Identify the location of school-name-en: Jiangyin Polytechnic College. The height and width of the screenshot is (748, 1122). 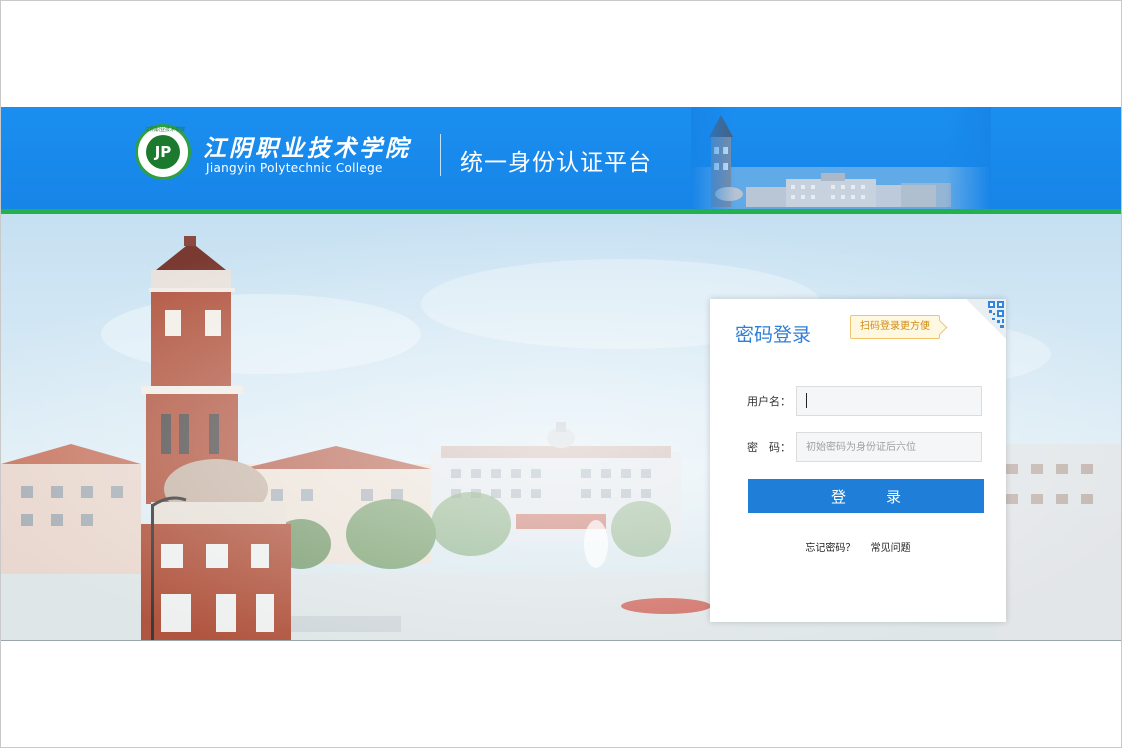
(294, 168).